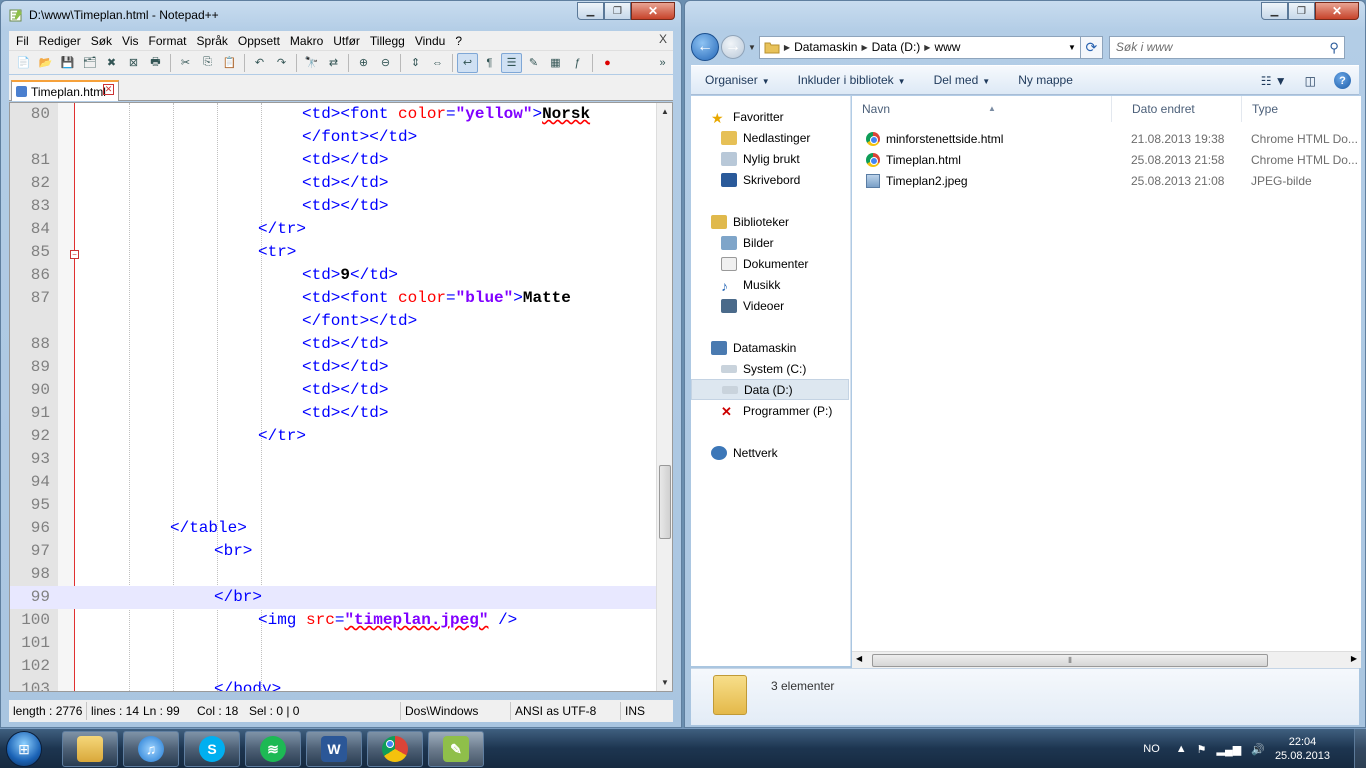  What do you see at coordinates (22, 41) in the screenshot?
I see `menu-fil: Fil` at bounding box center [22, 41].